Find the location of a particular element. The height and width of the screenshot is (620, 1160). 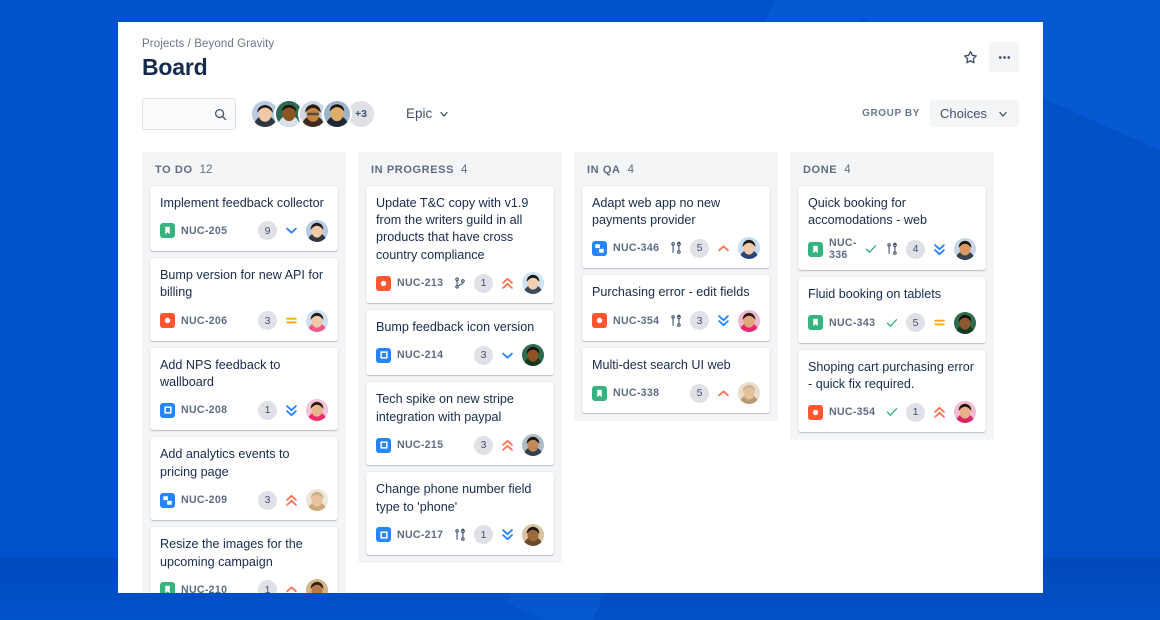

more-options-button is located at coordinates (1004, 57).